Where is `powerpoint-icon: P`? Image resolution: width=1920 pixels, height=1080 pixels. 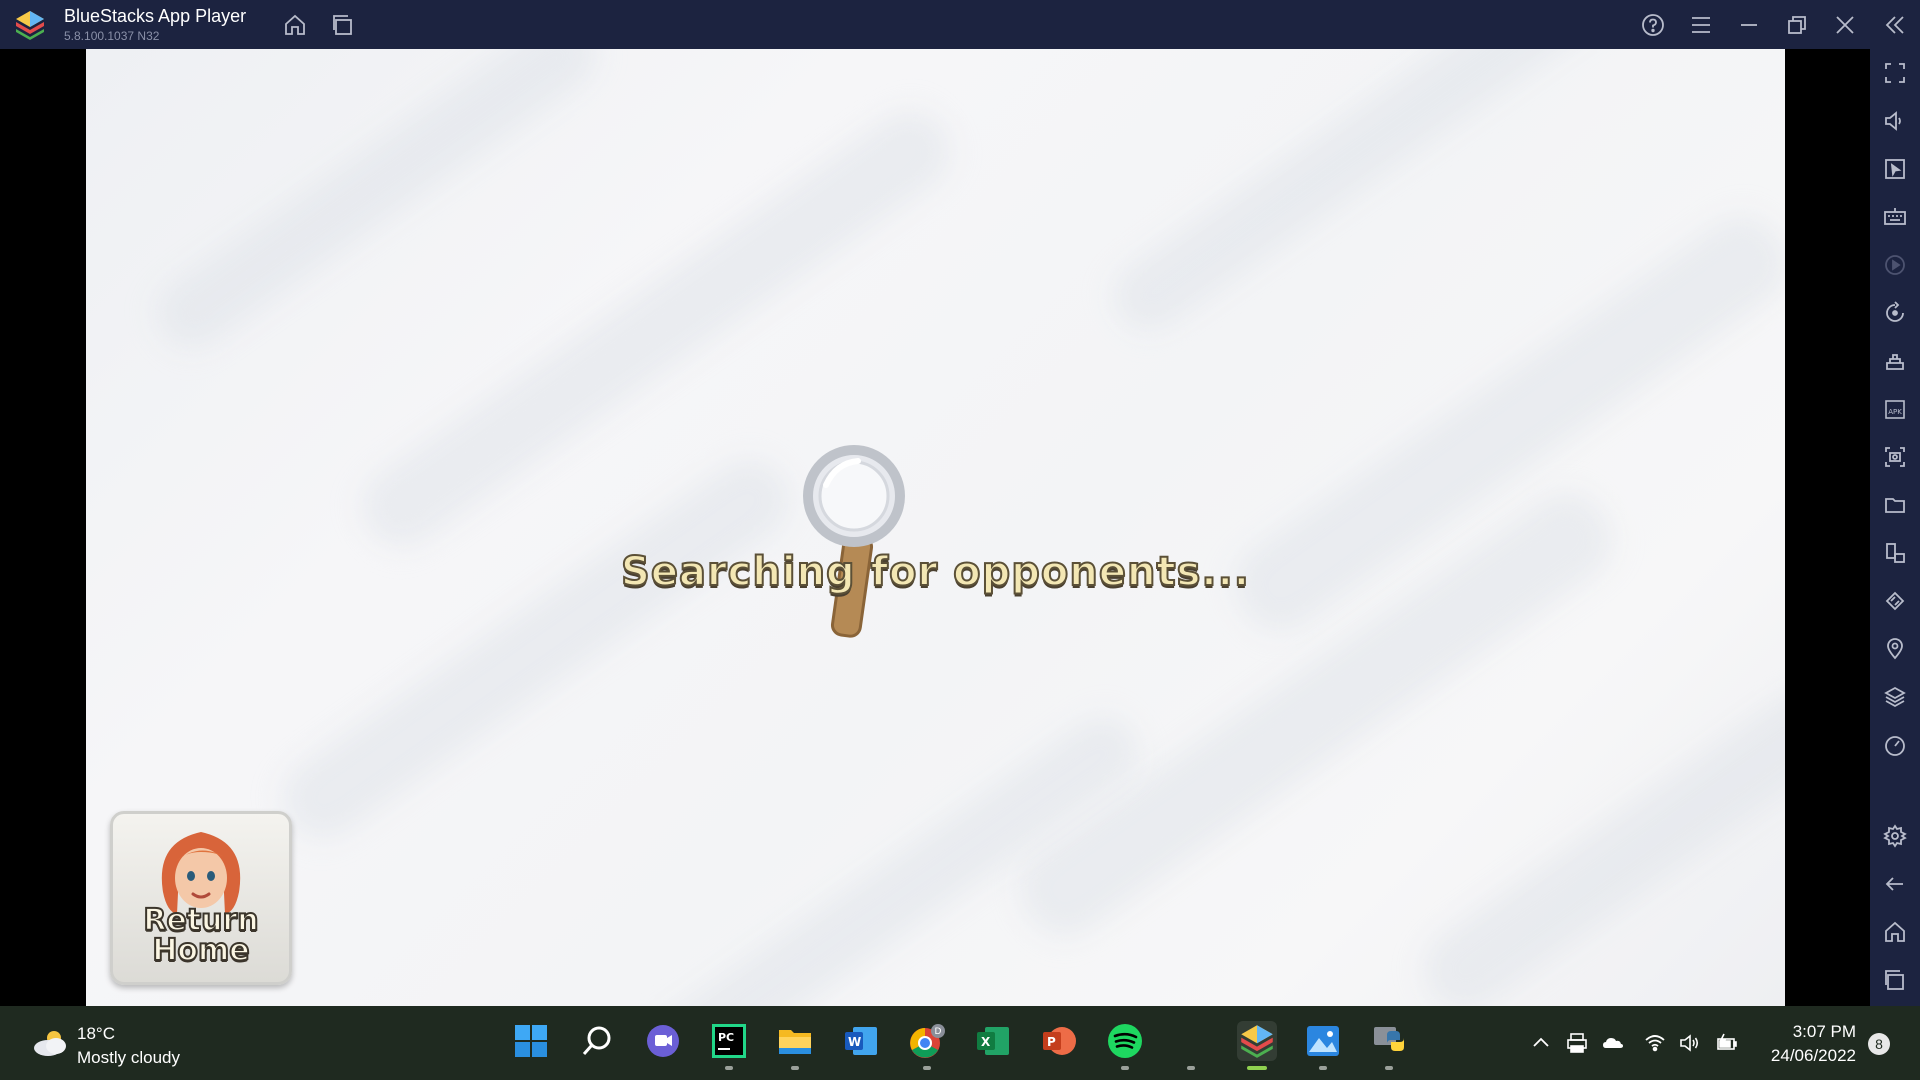
powerpoint-icon: P is located at coordinates (1059, 1041).